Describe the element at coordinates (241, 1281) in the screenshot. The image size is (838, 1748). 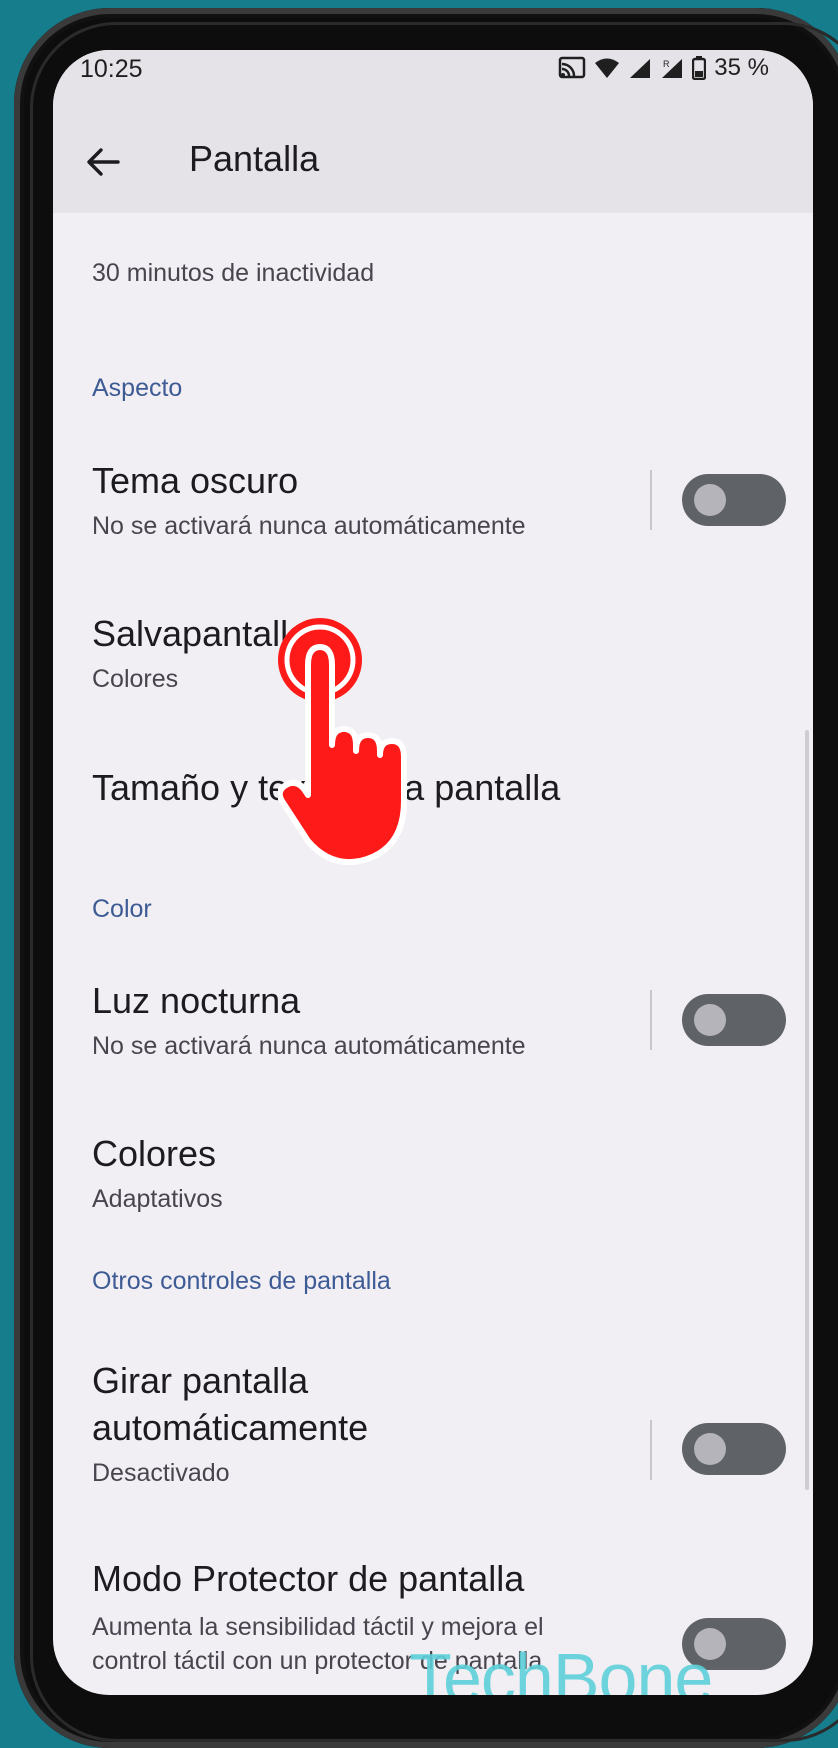
I see `section-header-other-controls: Otros controles de pantalla` at that location.